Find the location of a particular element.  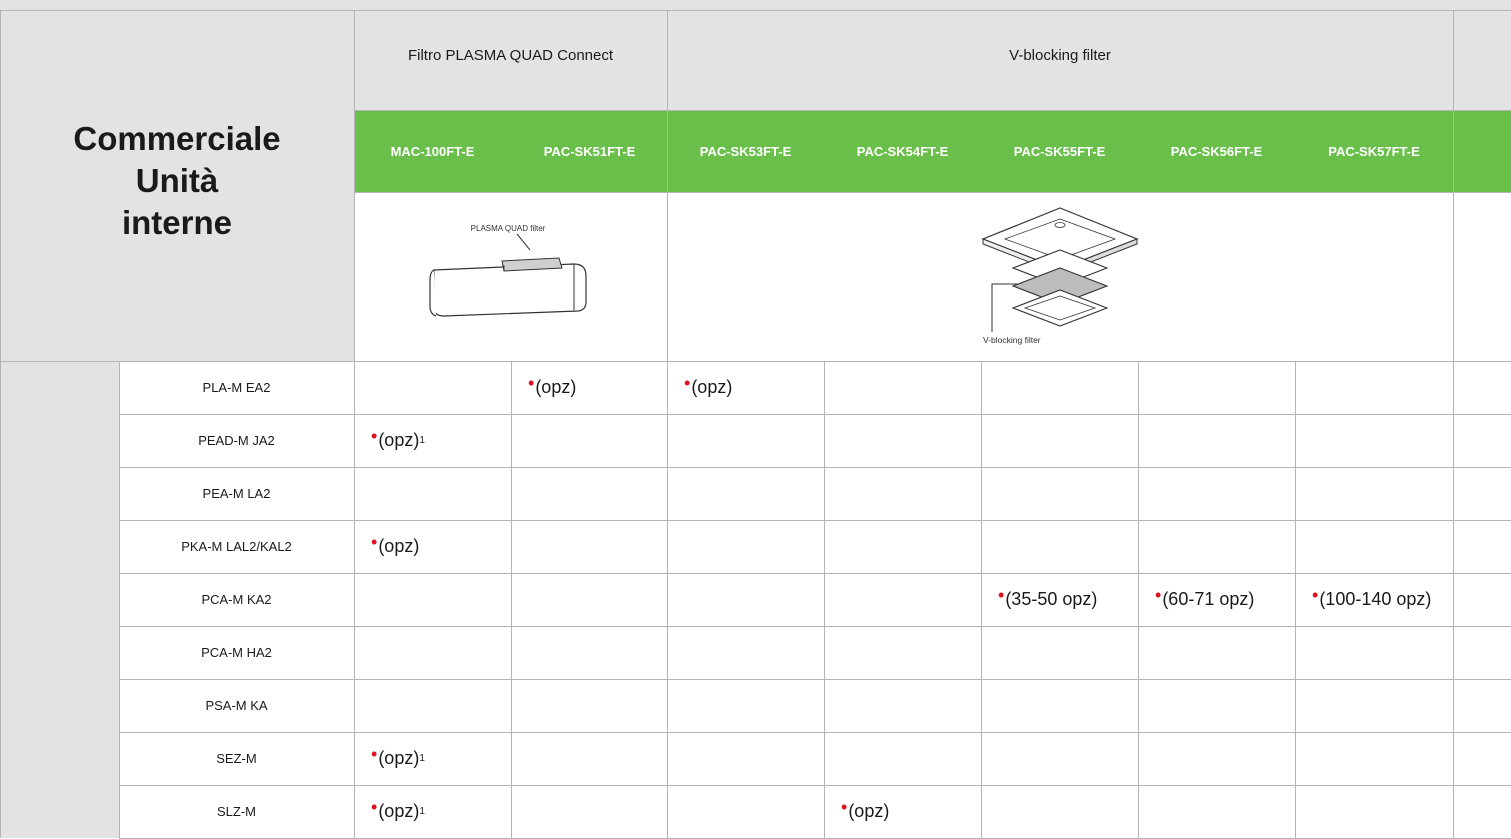

title-line-1: Commerciale is located at coordinates (177, 138).